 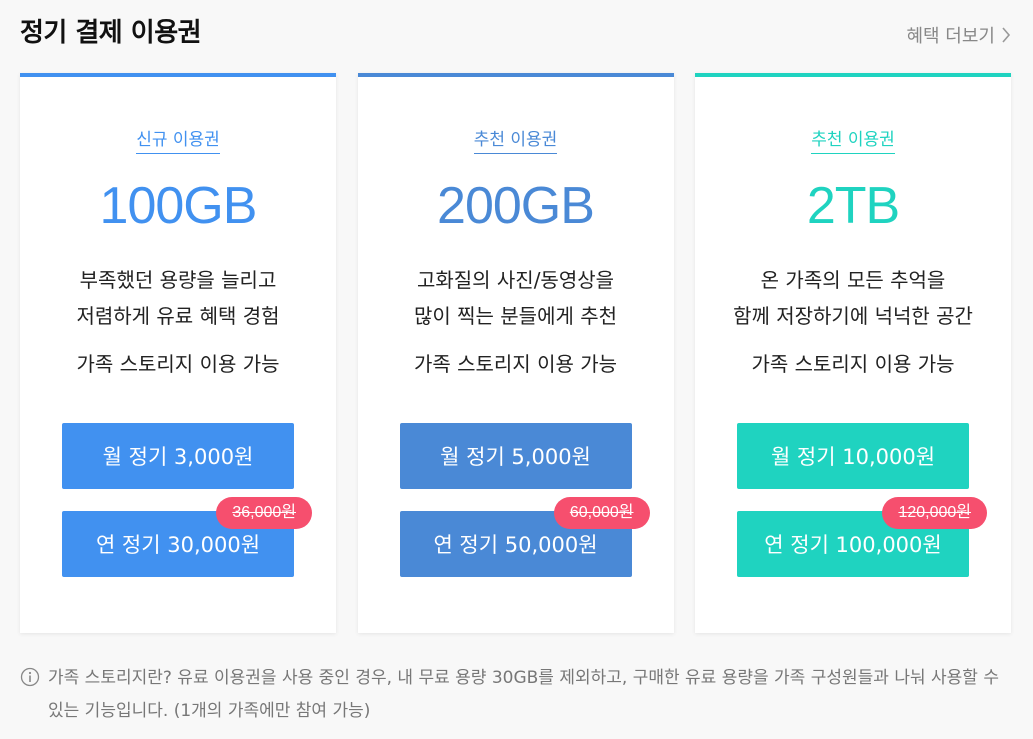 What do you see at coordinates (853, 298) in the screenshot?
I see `plan-description: 온 가족의 모든 추억을 함께 저장하기에 넉넉한 공간` at bounding box center [853, 298].